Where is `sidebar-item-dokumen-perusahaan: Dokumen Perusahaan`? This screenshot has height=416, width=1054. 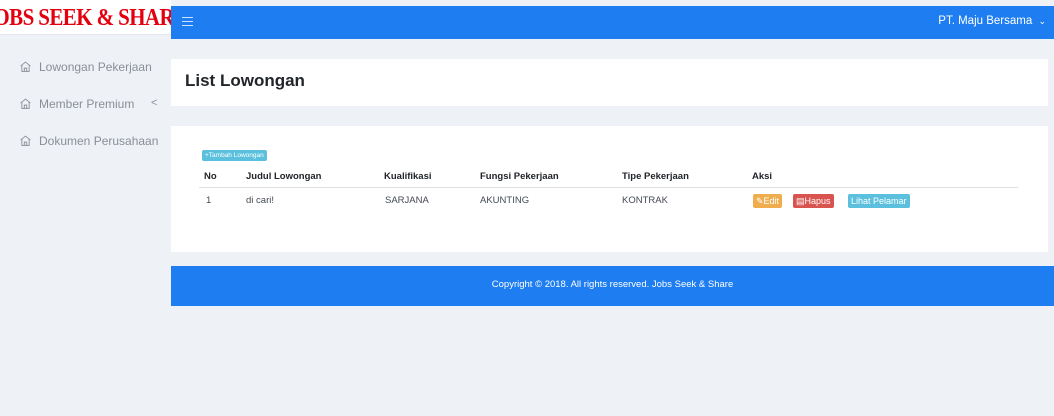 sidebar-item-dokumen-perusahaan: Dokumen Perusahaan is located at coordinates (85, 140).